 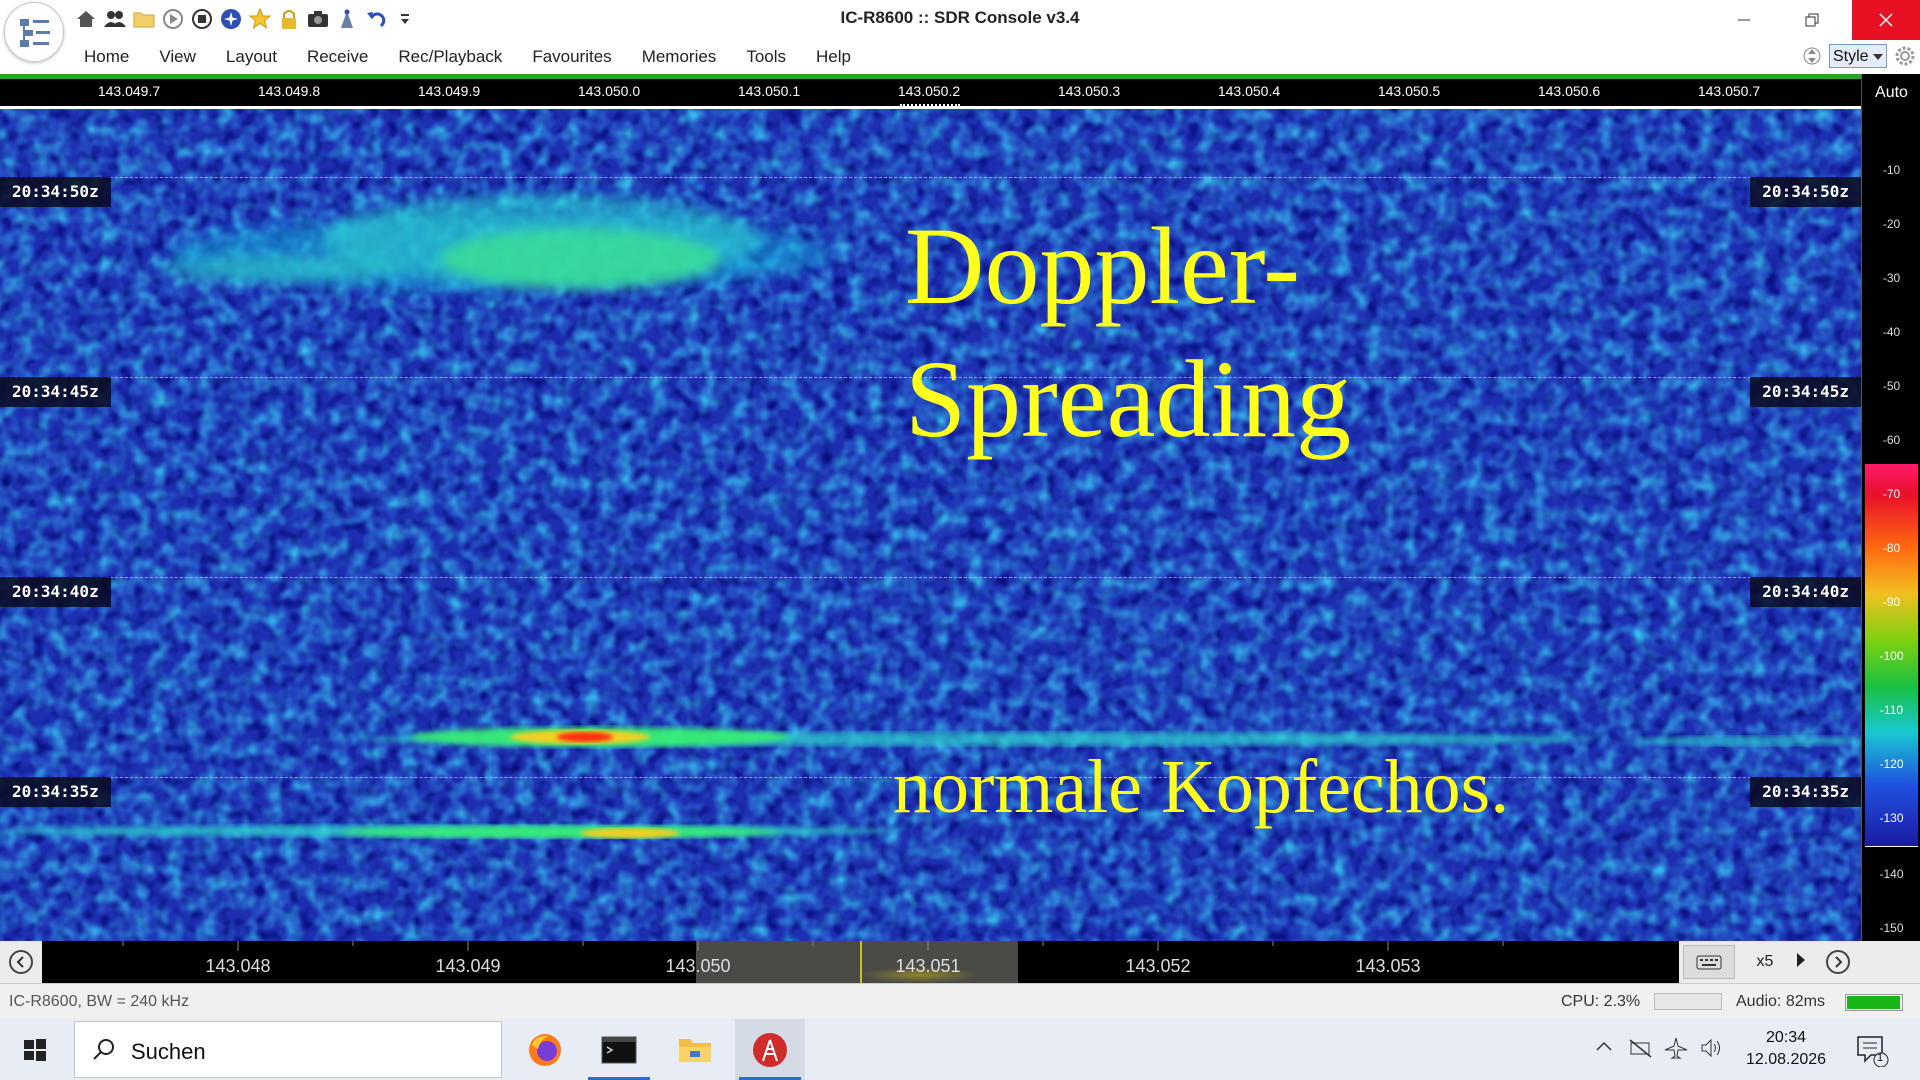 I want to click on audio-meter, so click(x=1874, y=1002).